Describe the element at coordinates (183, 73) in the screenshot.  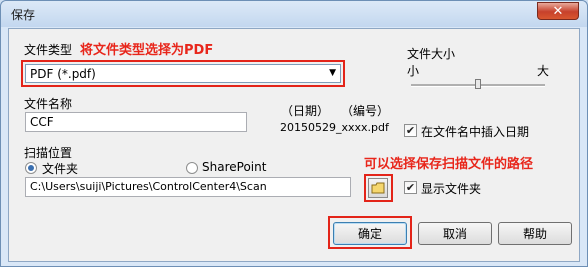
I see `file-type-select: PDF (*.pdf) ▼` at that location.